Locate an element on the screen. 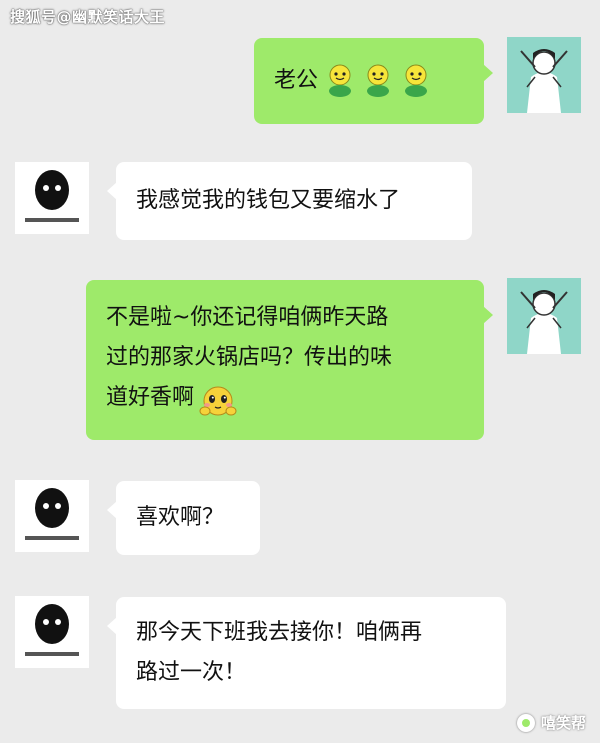  message-bubble-5: 那今天下班我去接你！咱俩再 路过一次！ is located at coordinates (306, 653).